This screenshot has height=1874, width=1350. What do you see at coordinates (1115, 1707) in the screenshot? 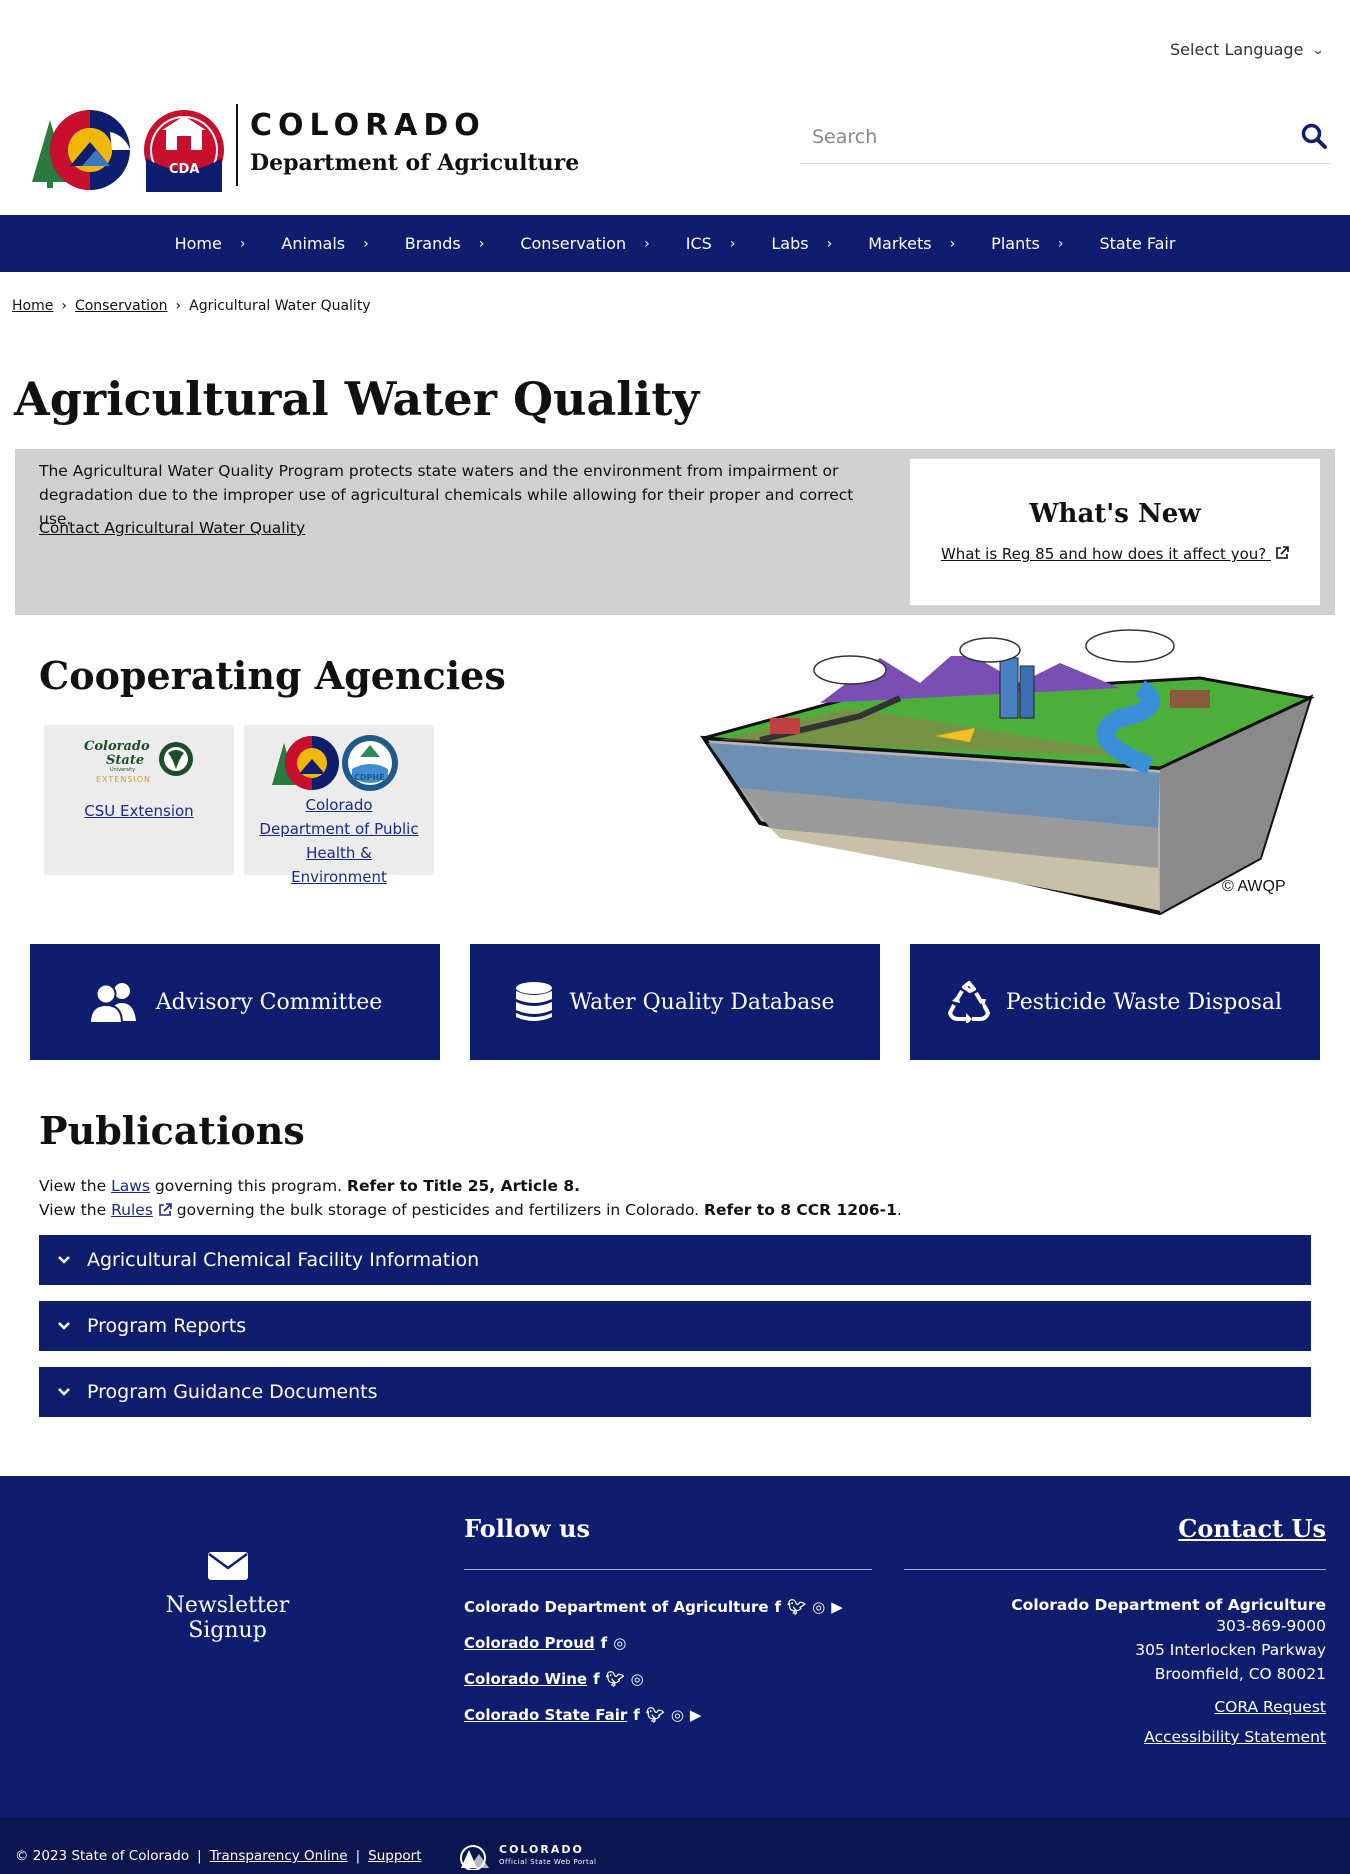
I see `cora-request-link: CORA Request` at bounding box center [1115, 1707].